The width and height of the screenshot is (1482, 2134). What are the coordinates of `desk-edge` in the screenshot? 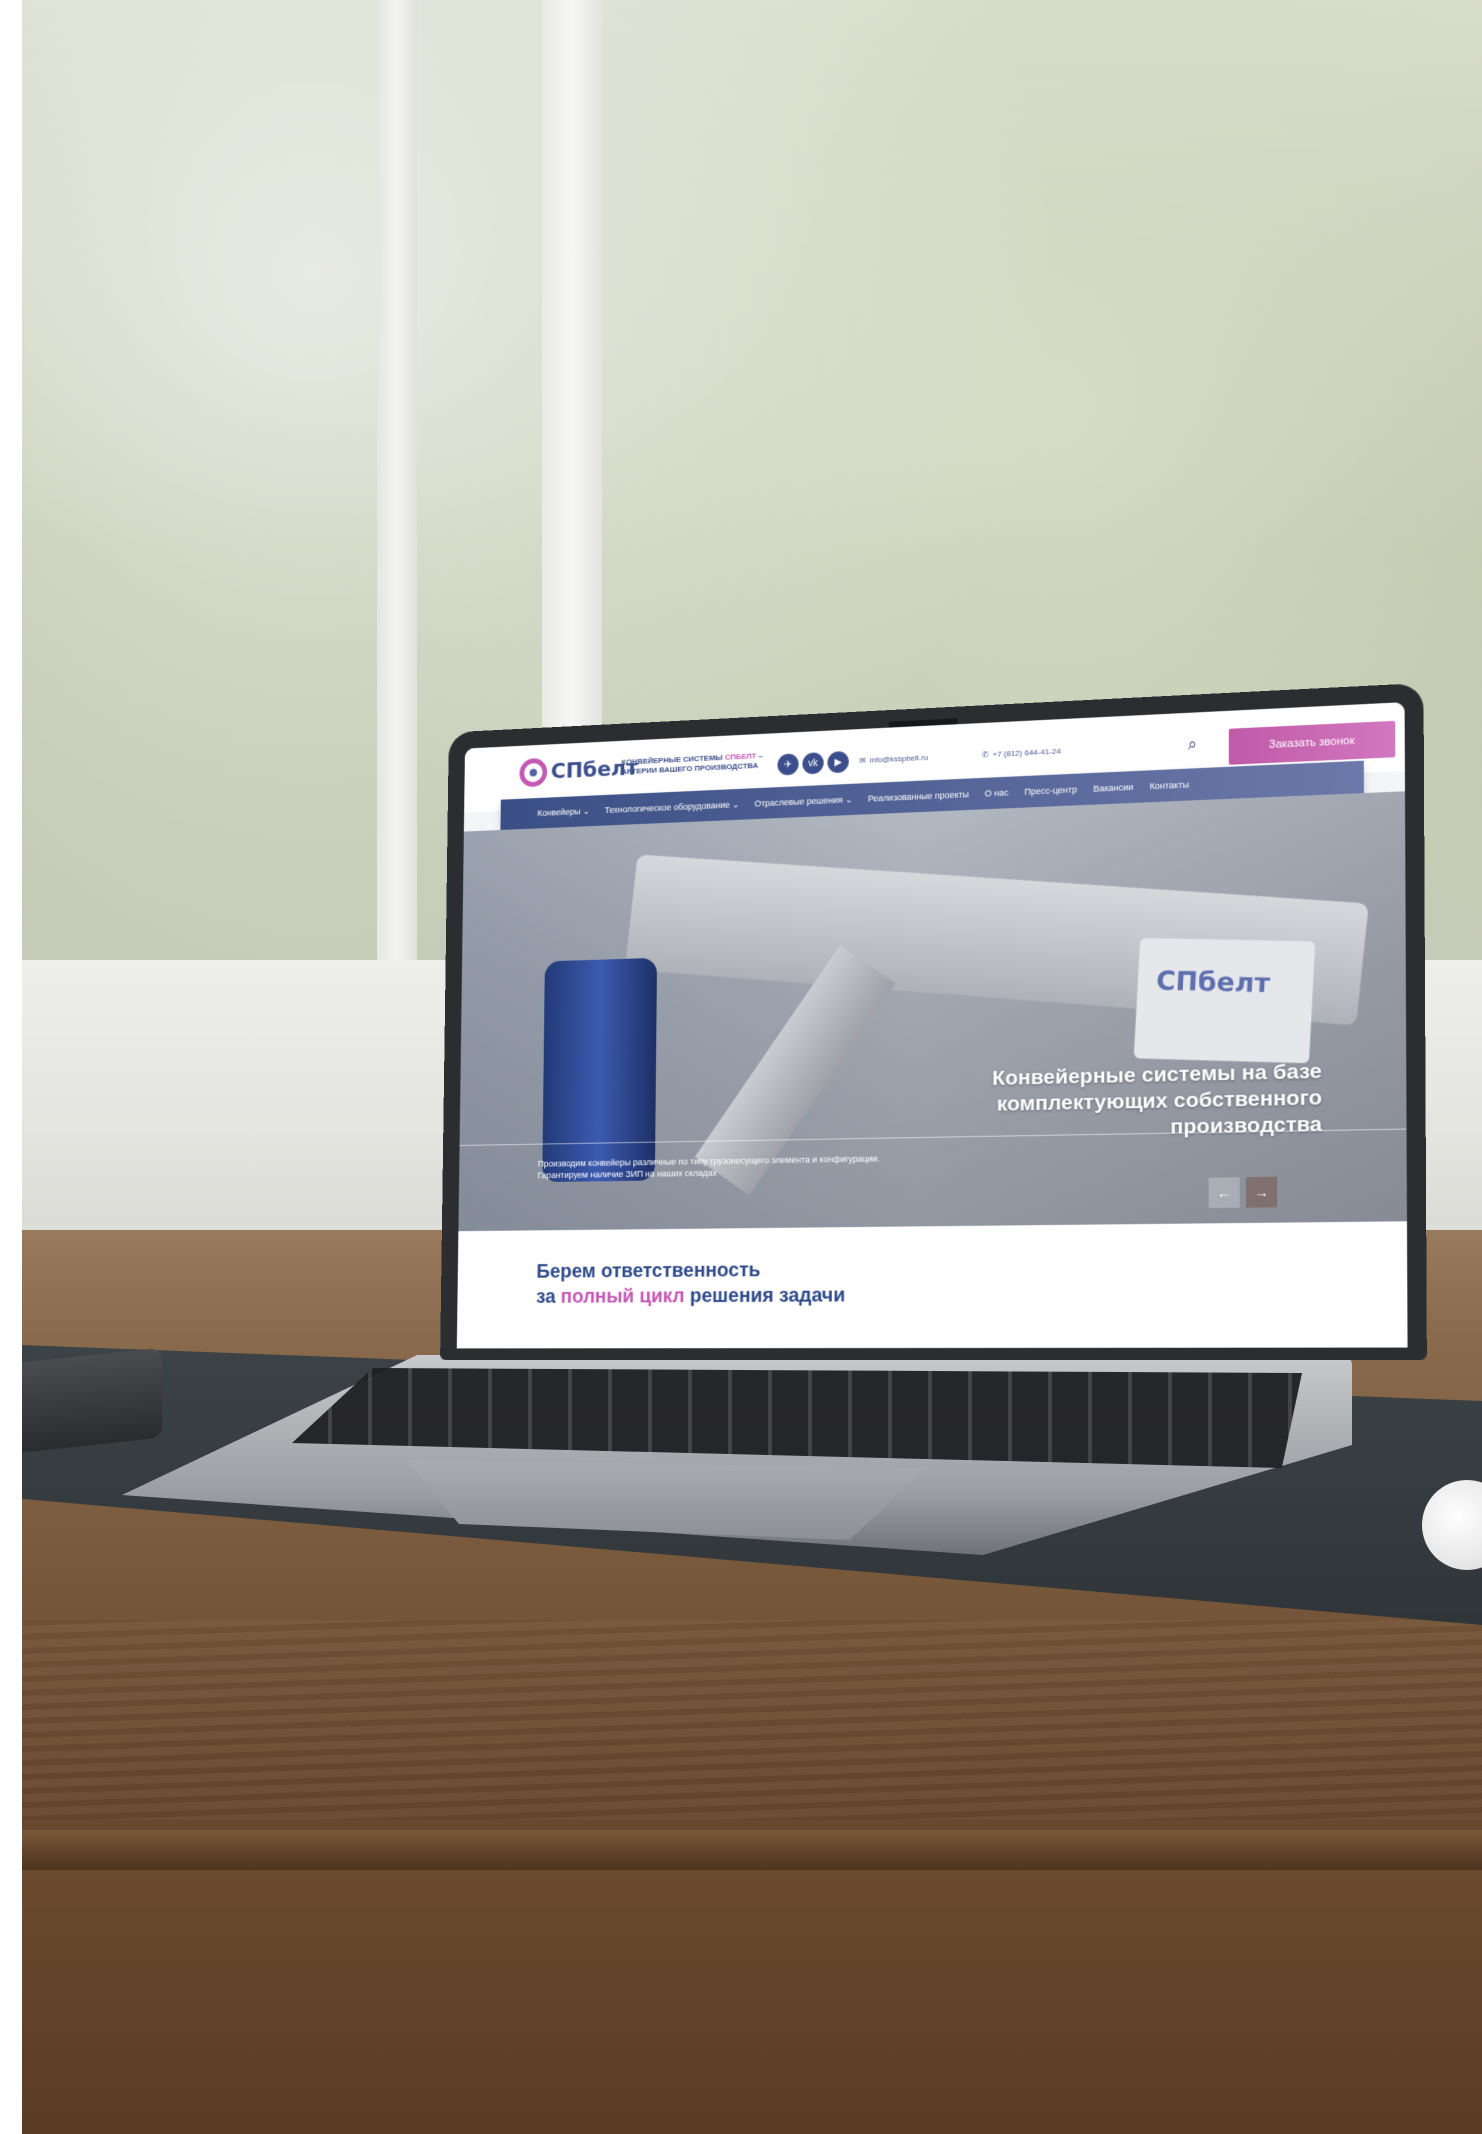 It's located at (752, 1850).